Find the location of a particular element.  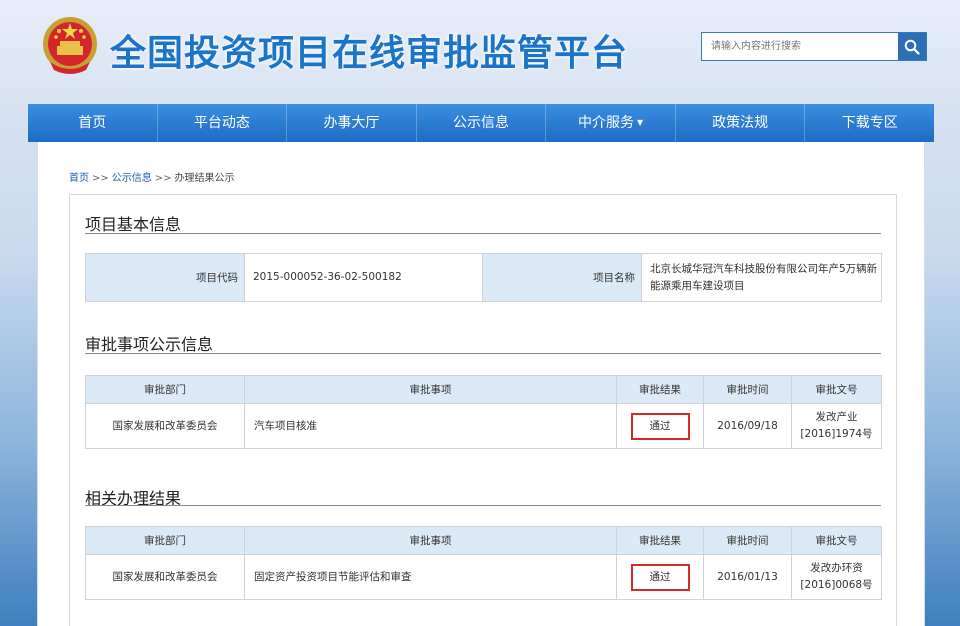

nav-item-agency-services-label: 中介服务 is located at coordinates (606, 123).